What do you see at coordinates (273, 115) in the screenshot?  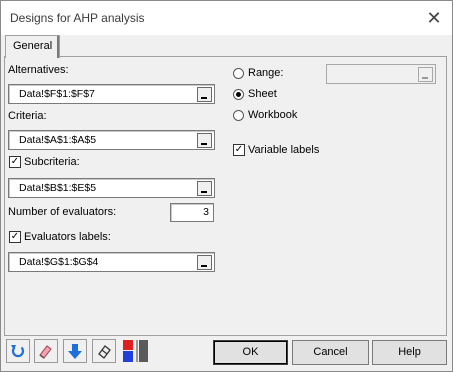 I see `workbook-radio-label: Workbook` at bounding box center [273, 115].